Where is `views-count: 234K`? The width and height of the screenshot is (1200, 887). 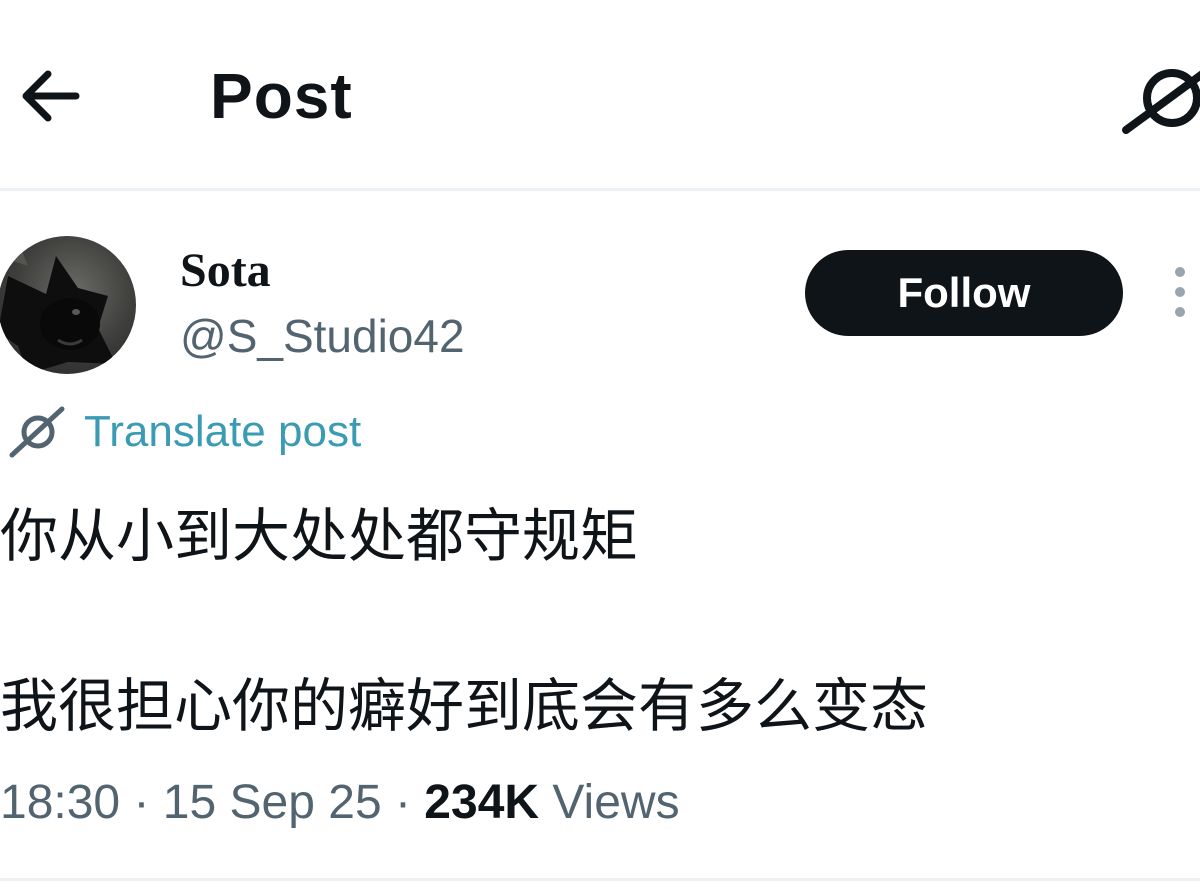 views-count: 234K is located at coordinates (481, 802).